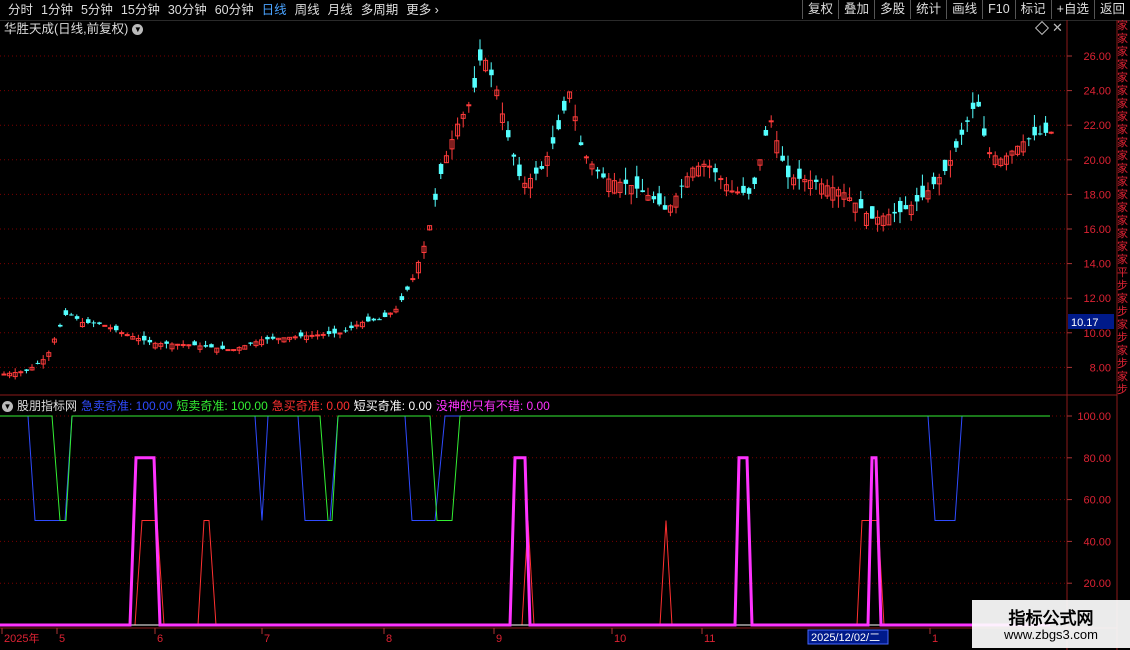 The image size is (1130, 650). Describe the element at coordinates (1072, 9) in the screenshot. I see `toolbar-button-7: +自选` at that location.